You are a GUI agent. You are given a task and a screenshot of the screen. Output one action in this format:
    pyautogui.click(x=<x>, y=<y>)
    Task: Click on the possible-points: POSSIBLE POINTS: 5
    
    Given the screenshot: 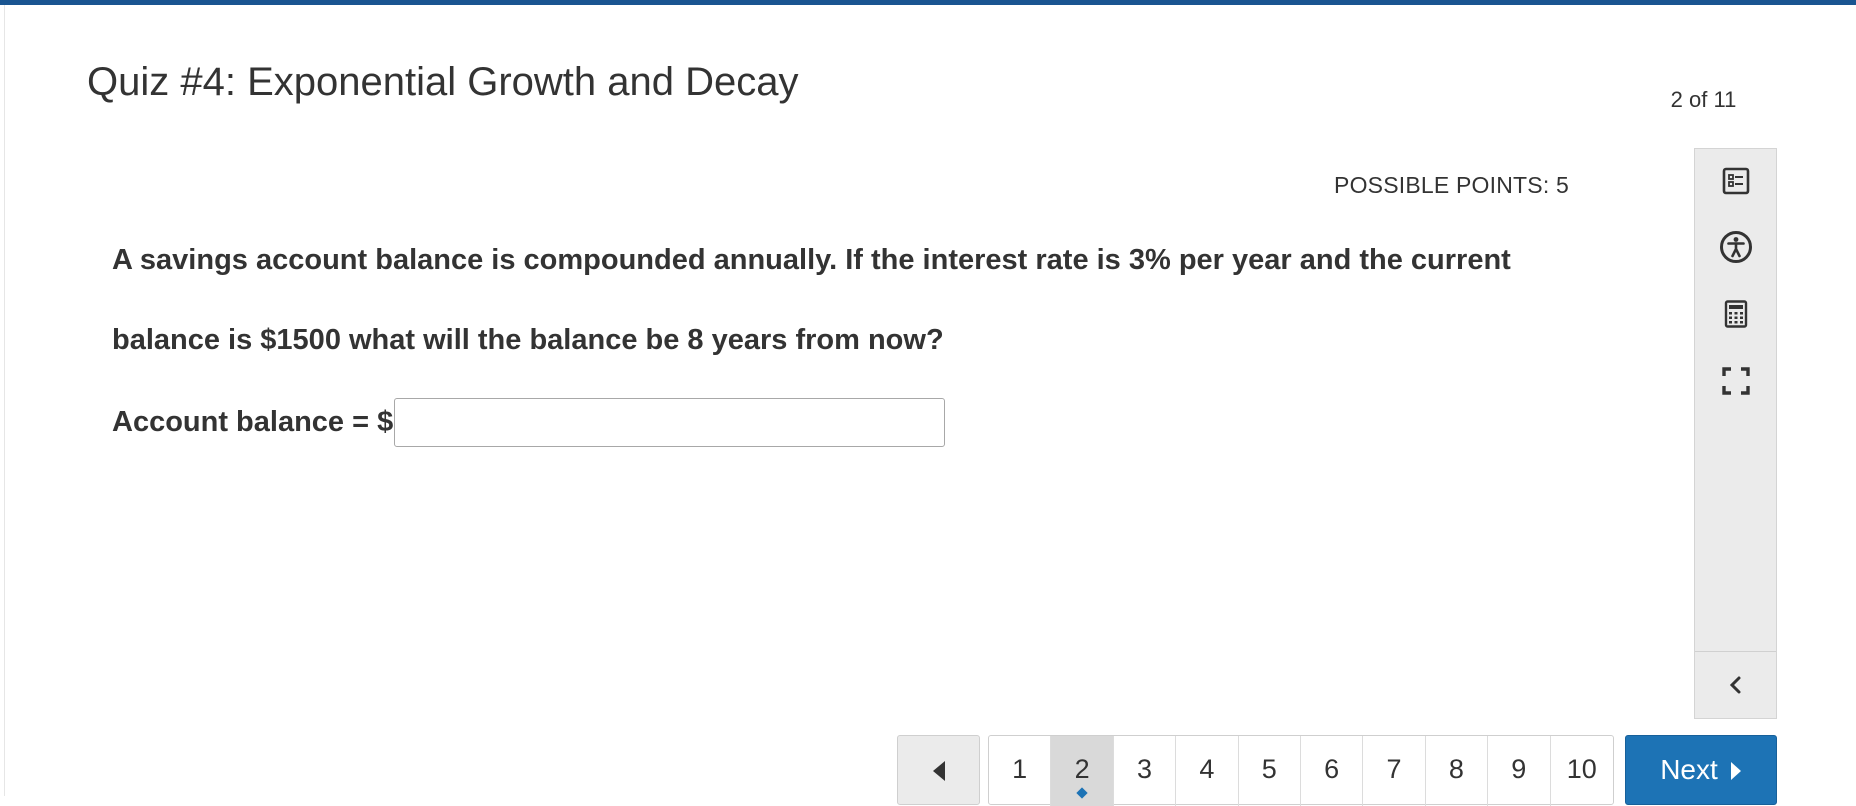 What is the action you would take?
    pyautogui.click(x=1451, y=185)
    